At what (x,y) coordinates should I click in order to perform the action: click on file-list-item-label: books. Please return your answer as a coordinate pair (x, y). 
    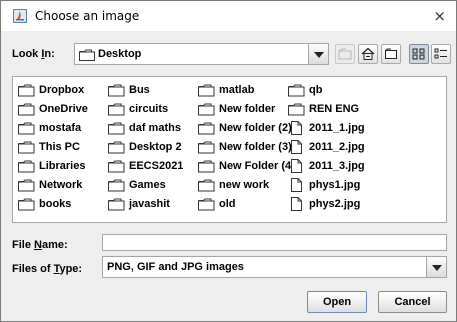
    Looking at the image, I should click on (55, 204).